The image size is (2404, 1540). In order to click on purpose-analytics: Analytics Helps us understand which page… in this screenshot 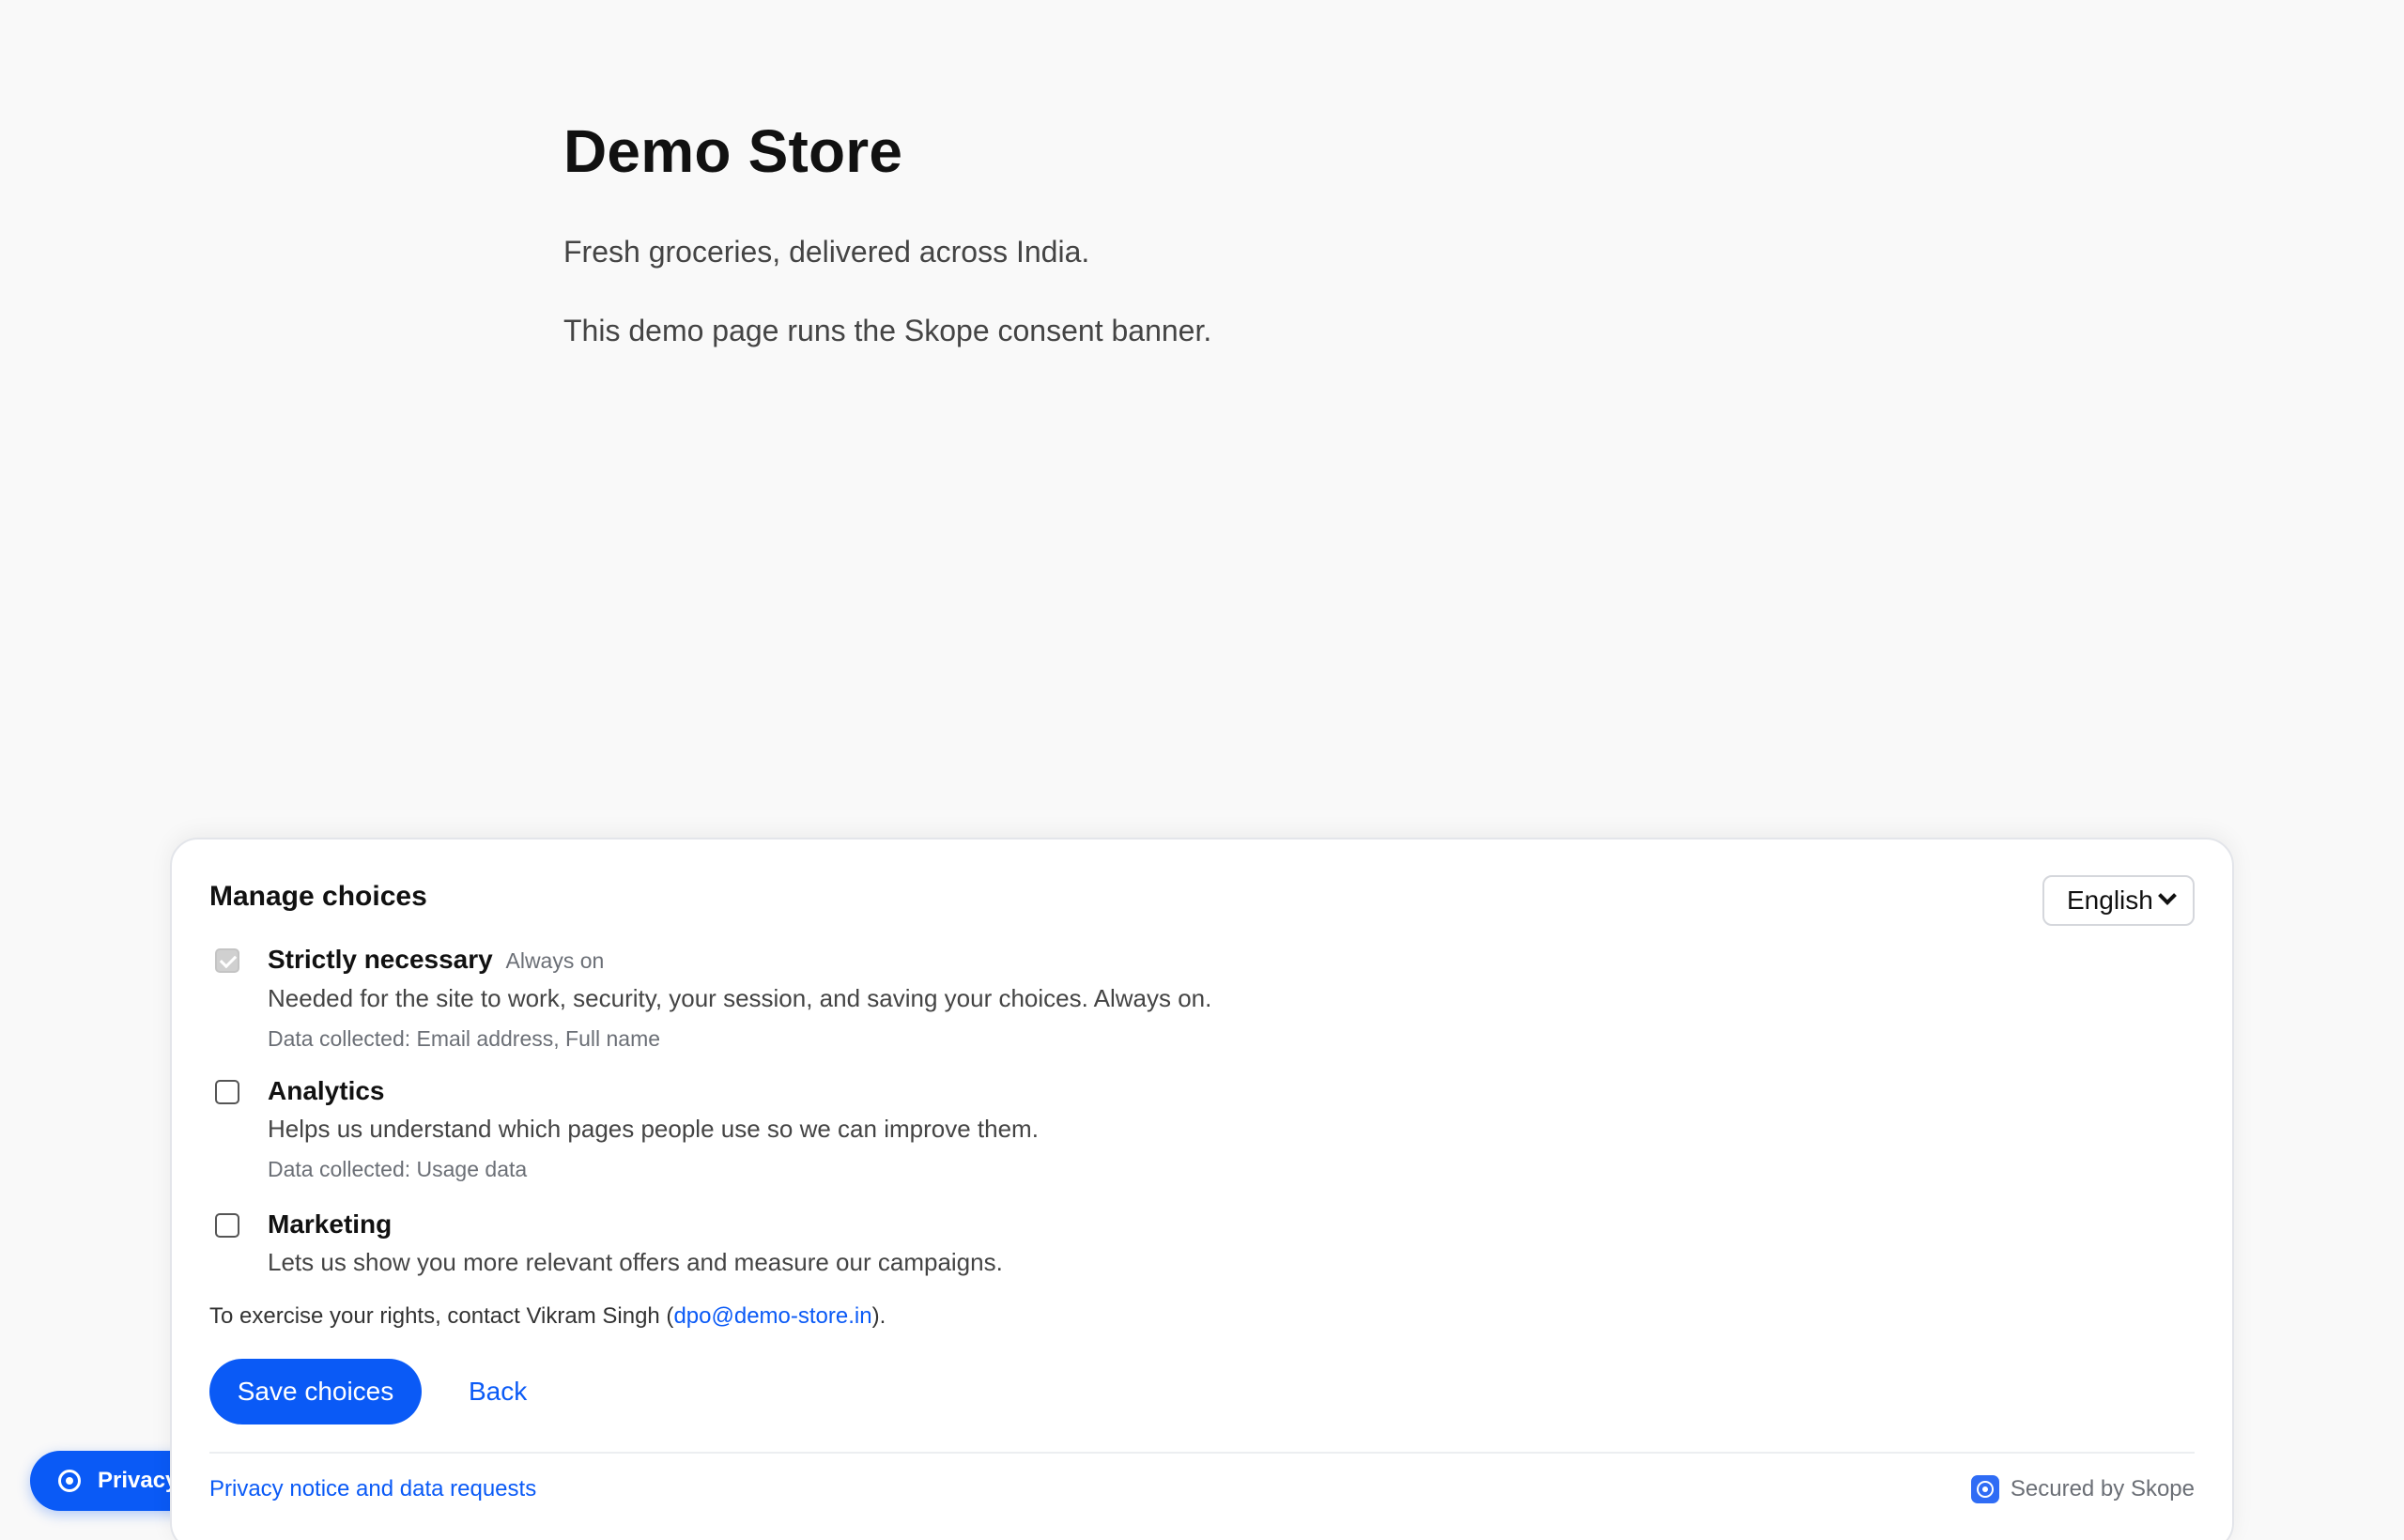, I will do `click(913, 1128)`.